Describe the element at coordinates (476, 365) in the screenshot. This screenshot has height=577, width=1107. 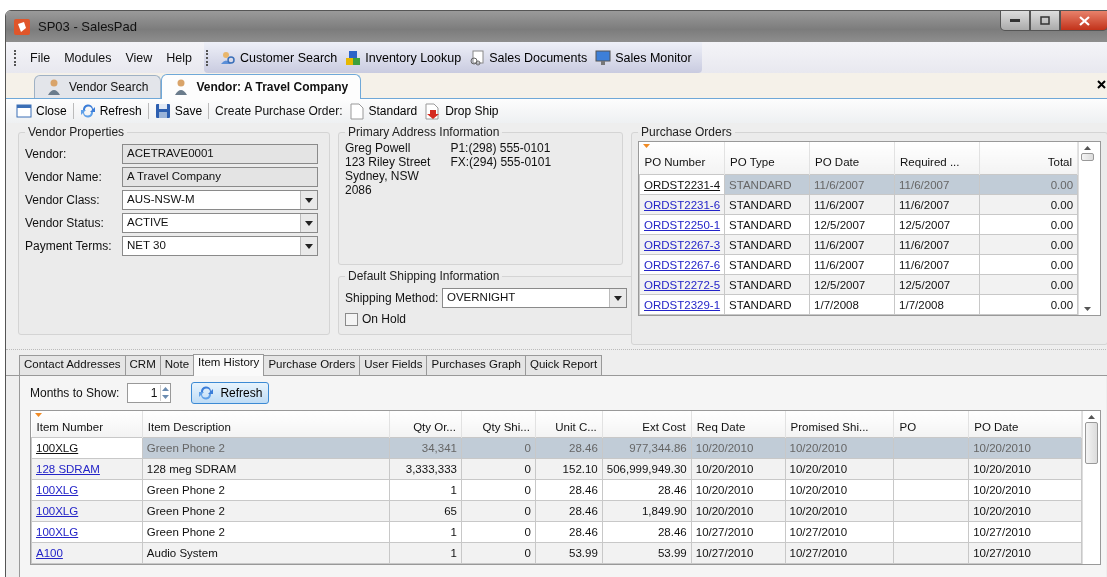
I see `tab: Purchases Graph` at that location.